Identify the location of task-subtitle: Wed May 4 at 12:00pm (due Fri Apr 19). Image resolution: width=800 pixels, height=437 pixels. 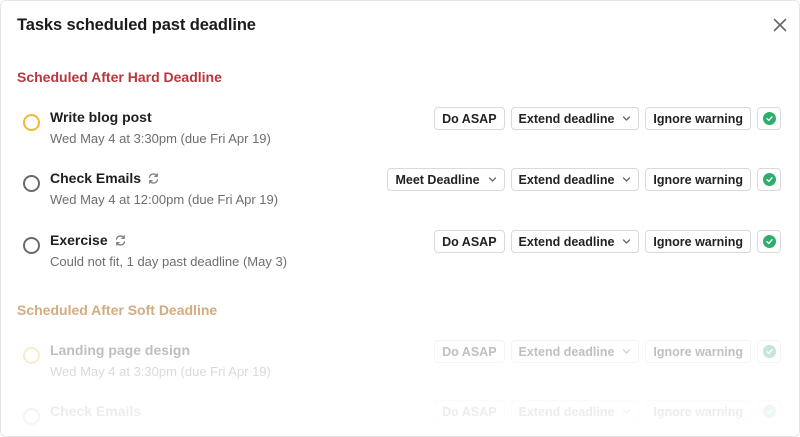
(164, 199).